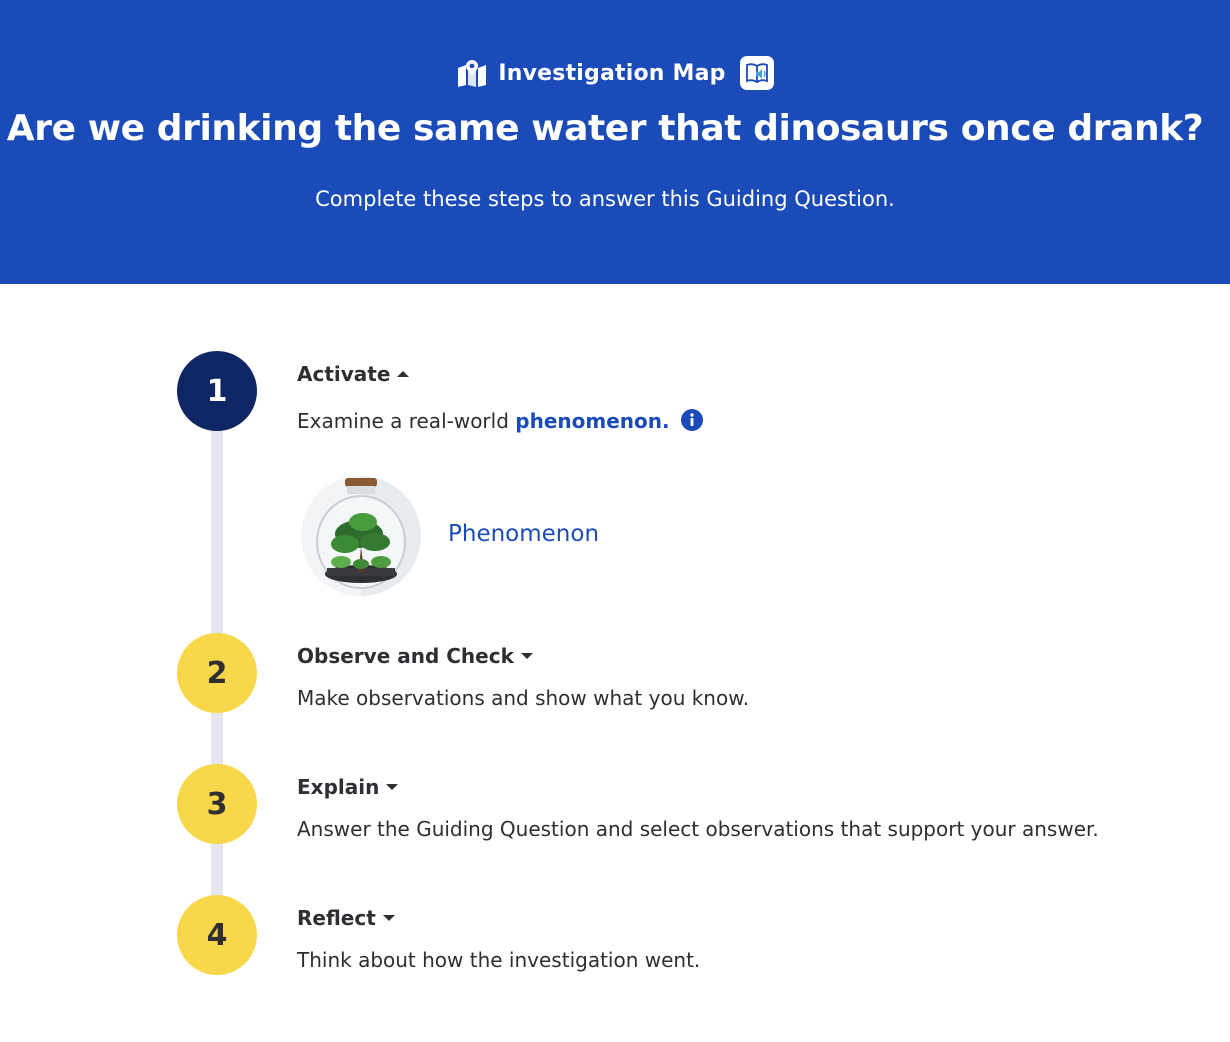  I want to click on info-icon, so click(692, 420).